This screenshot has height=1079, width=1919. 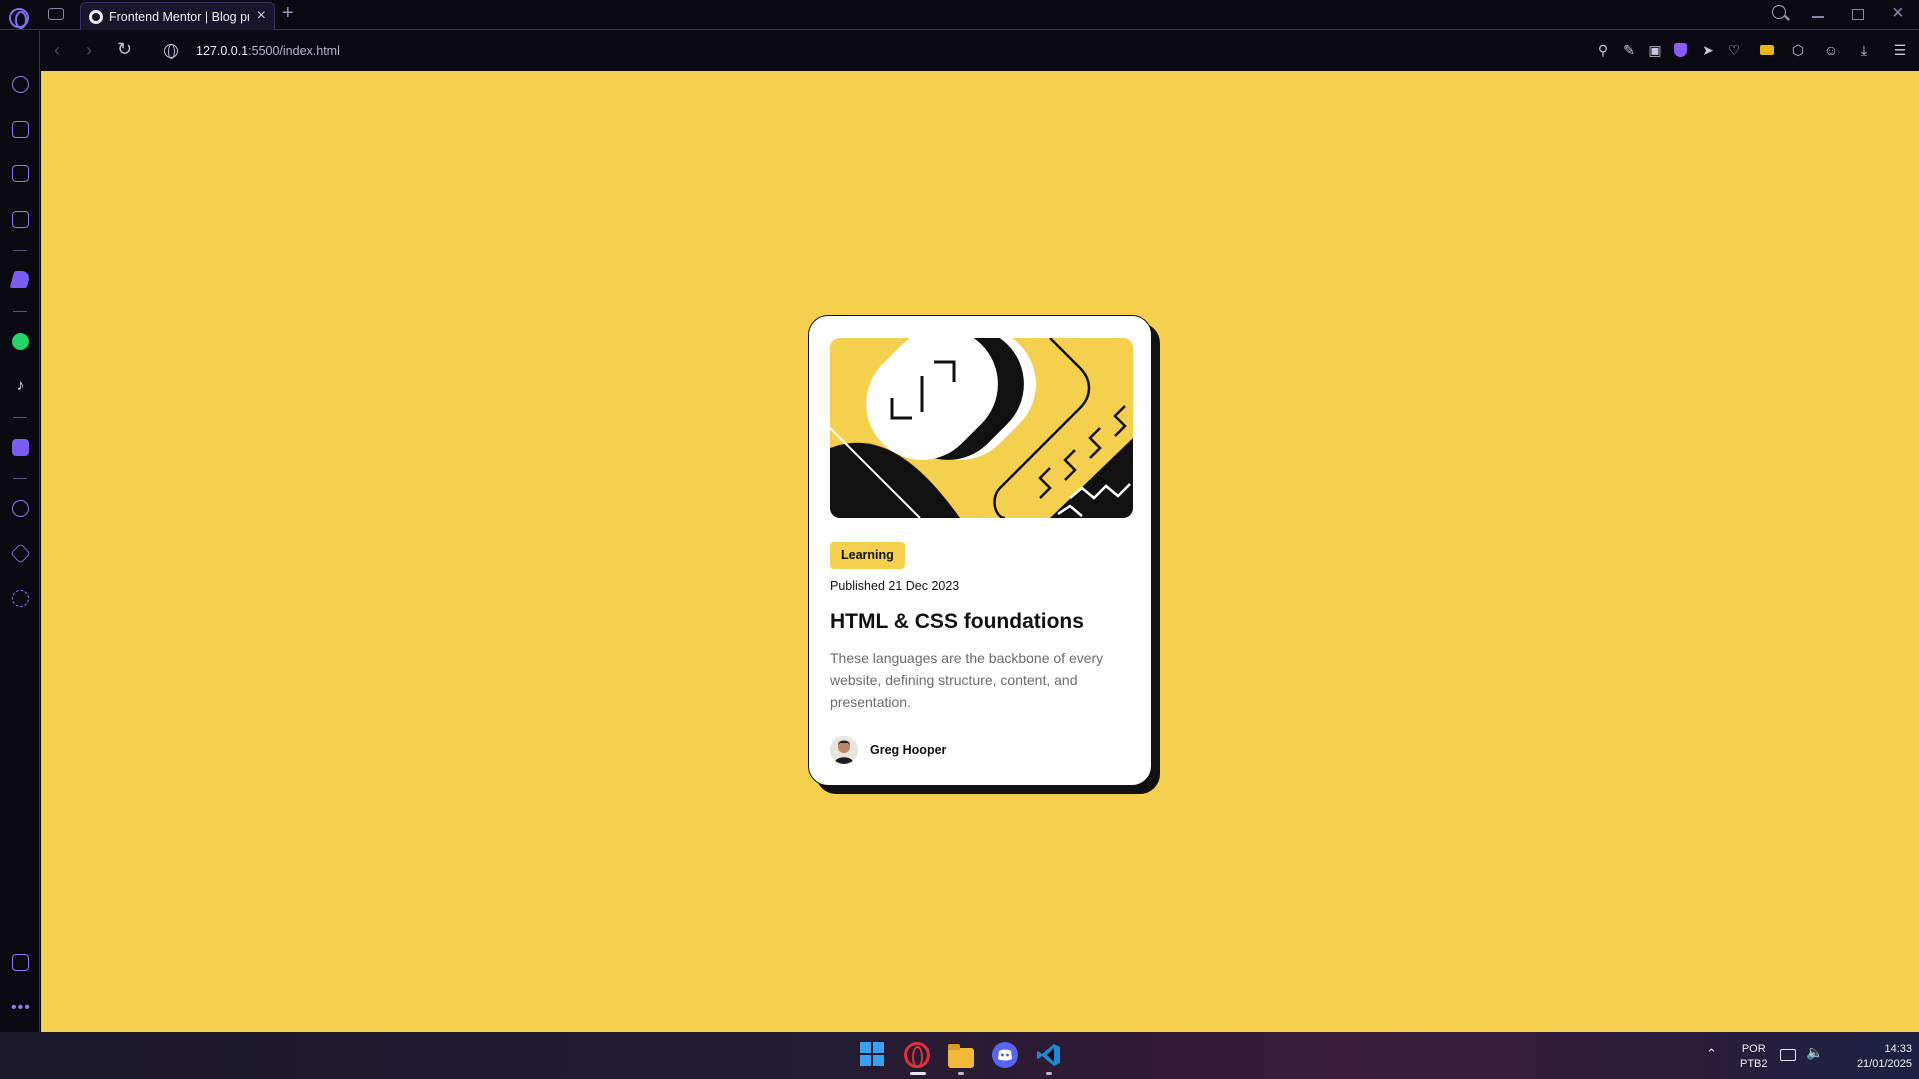 What do you see at coordinates (20, 962) in the screenshot?
I see `gallery-icon` at bounding box center [20, 962].